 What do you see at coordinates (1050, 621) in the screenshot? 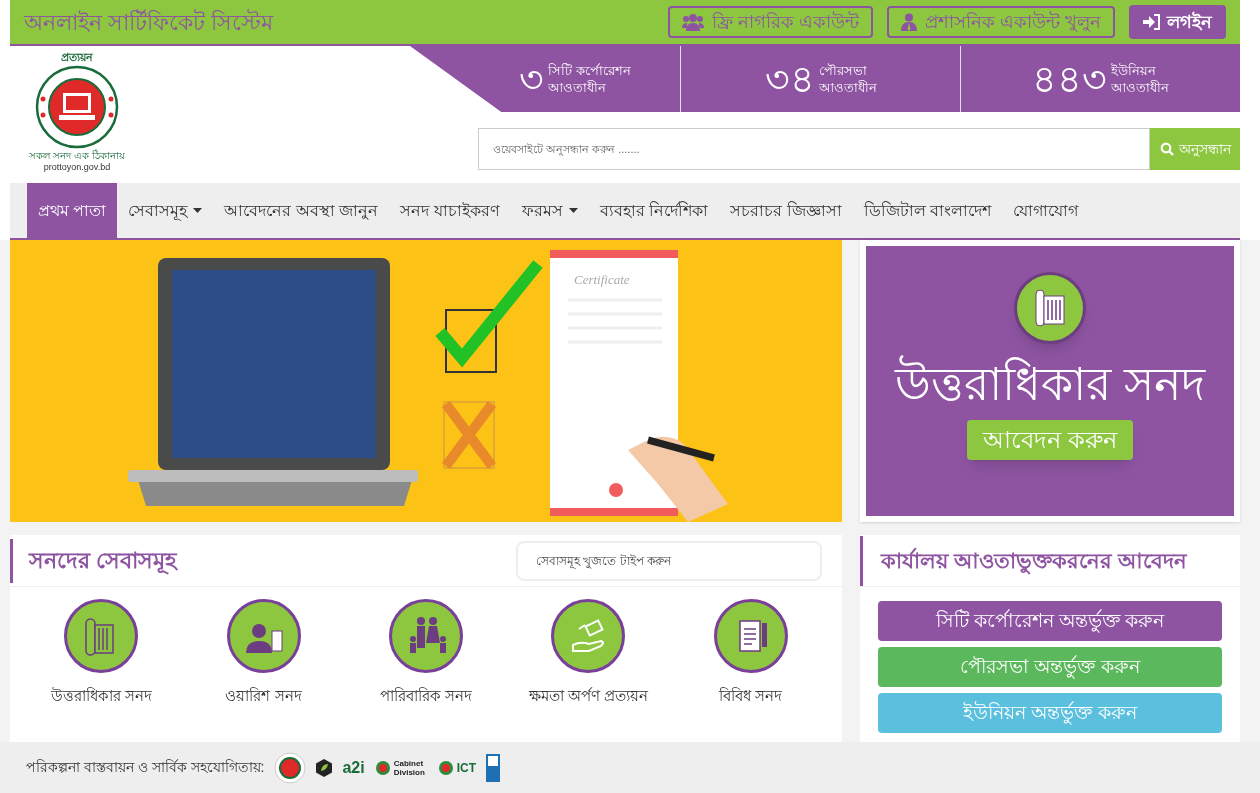
I see `include-office-button: সিটি কর্পোরেশন অন্তর্ভুক্ত করুন` at bounding box center [1050, 621].